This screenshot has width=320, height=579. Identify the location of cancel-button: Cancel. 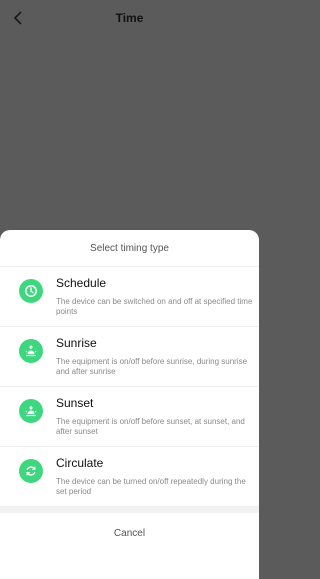
(129, 533).